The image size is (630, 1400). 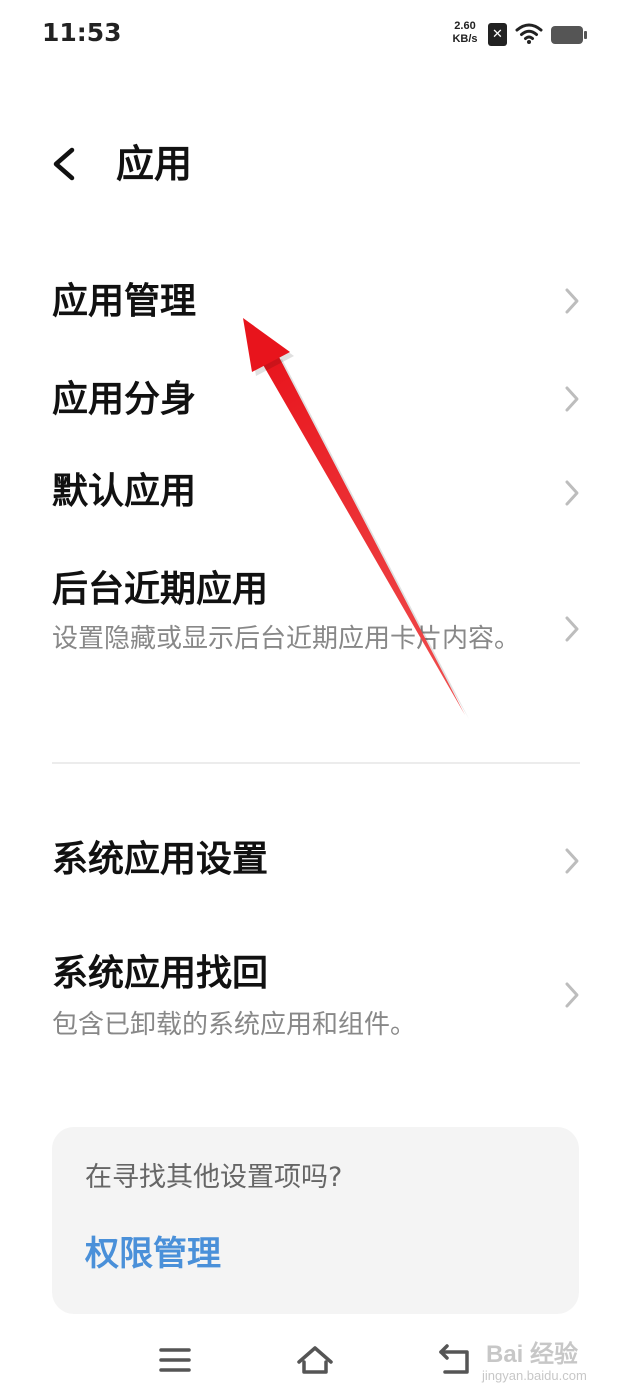 I want to click on menu-item-app-clone: 应用分身, so click(x=315, y=403).